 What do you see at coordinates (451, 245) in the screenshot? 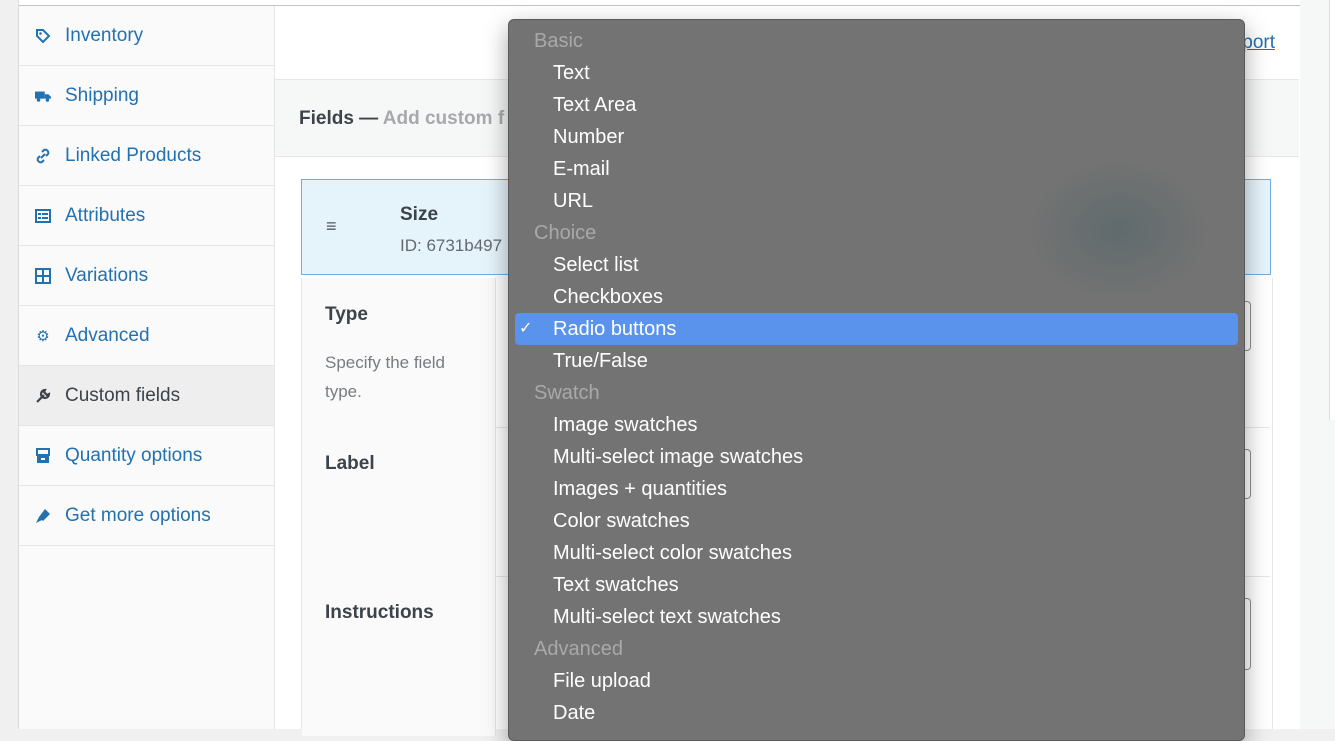
I see `field-id: ID: 6731b497` at bounding box center [451, 245].